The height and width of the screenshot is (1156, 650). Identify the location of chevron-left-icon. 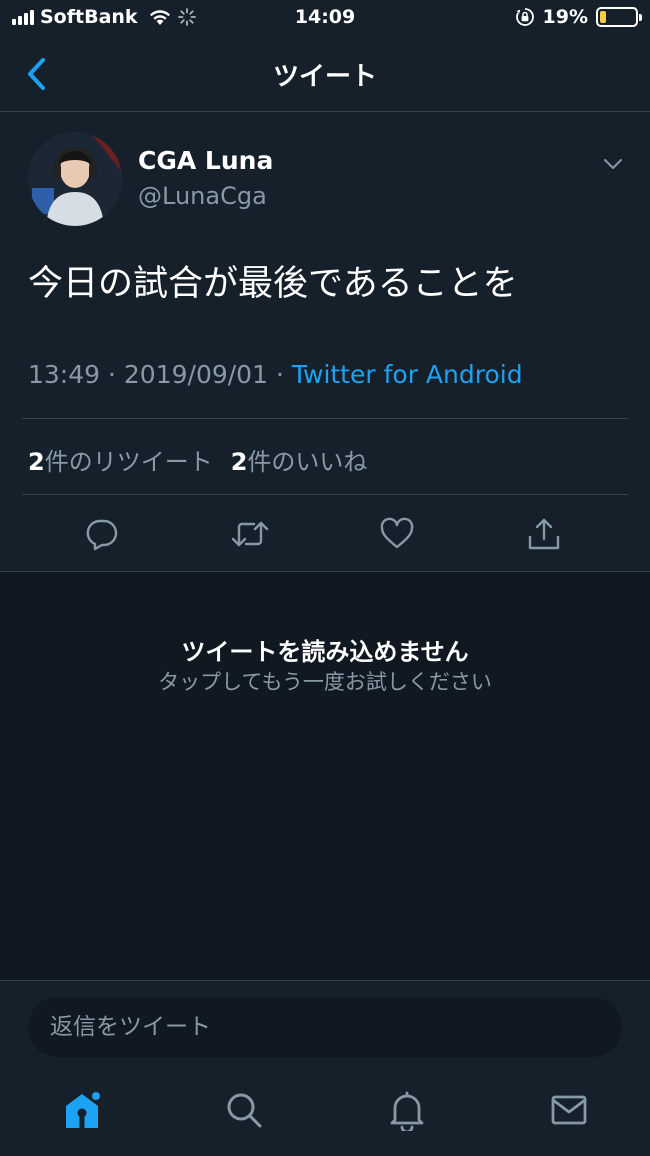
(36, 74).